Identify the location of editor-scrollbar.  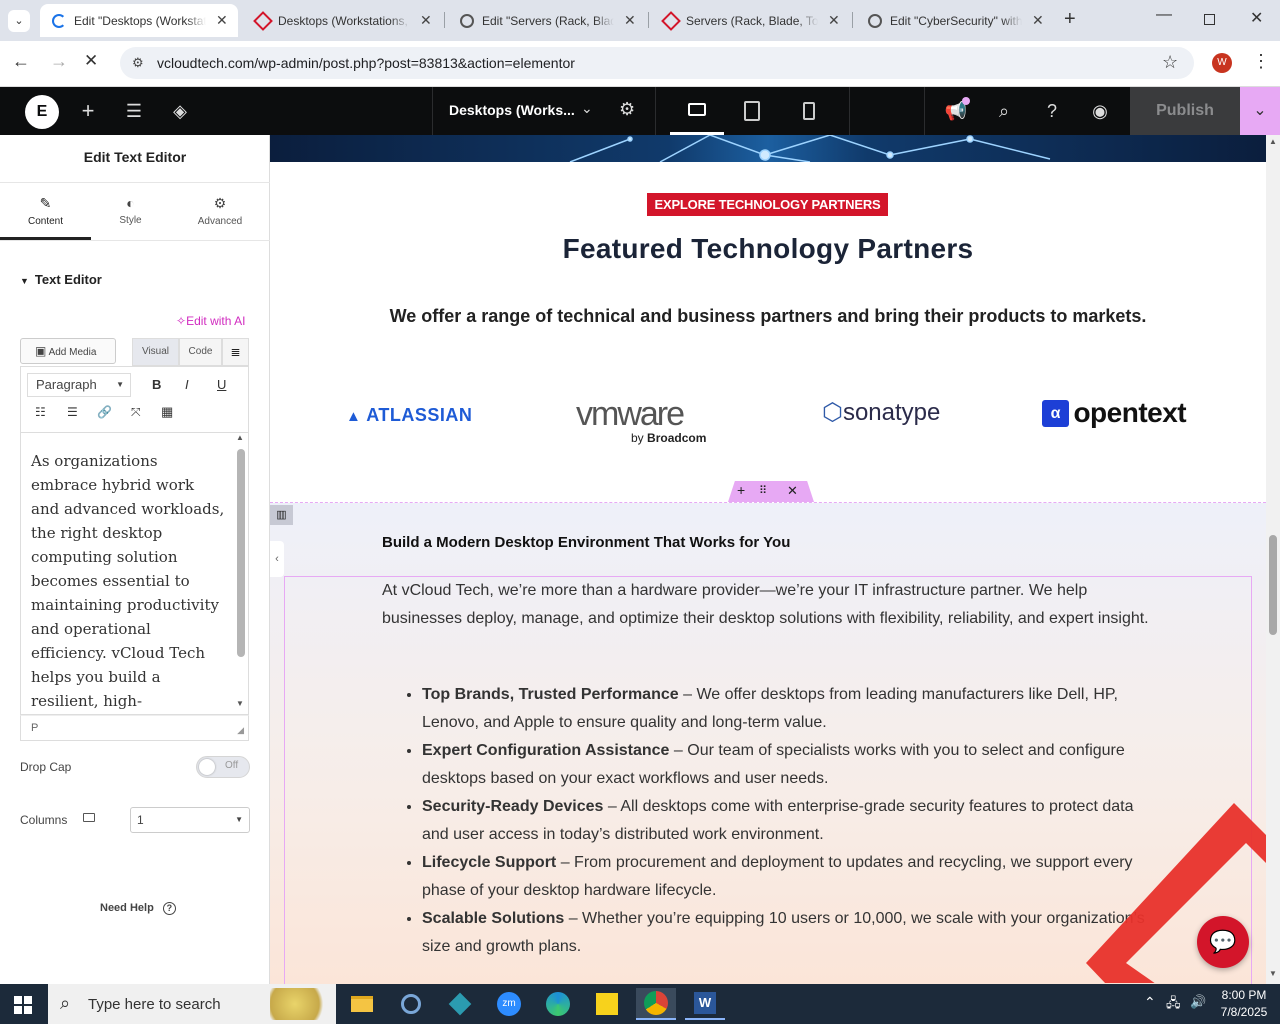
(241, 553).